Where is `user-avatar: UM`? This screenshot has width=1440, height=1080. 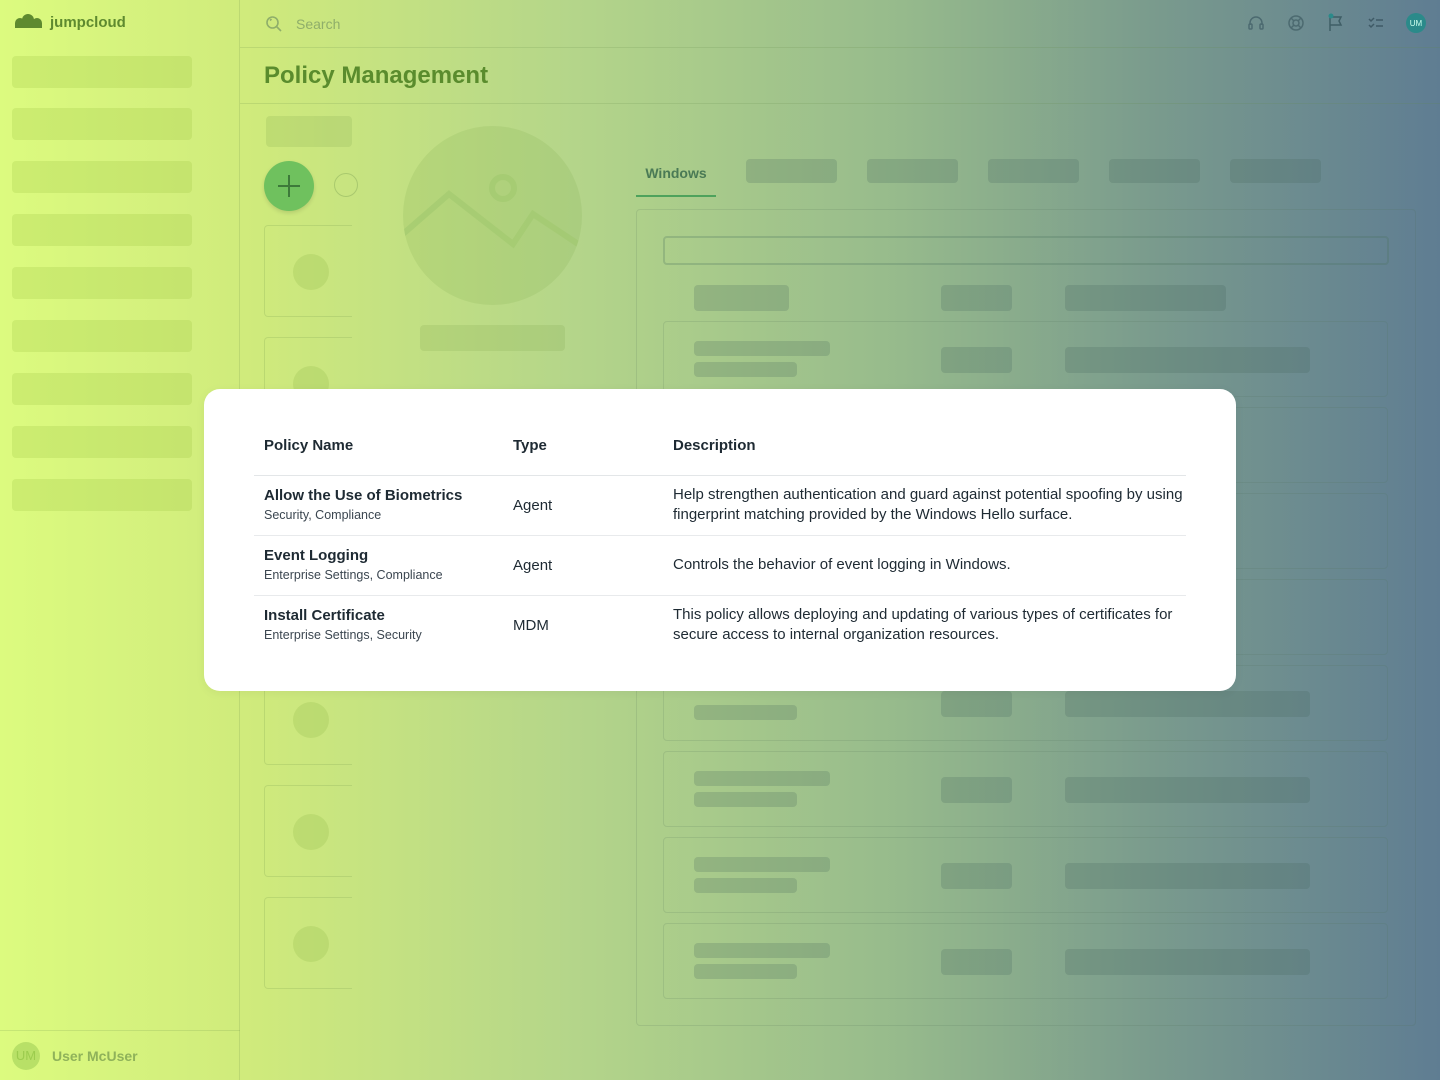 user-avatar: UM is located at coordinates (26, 1055).